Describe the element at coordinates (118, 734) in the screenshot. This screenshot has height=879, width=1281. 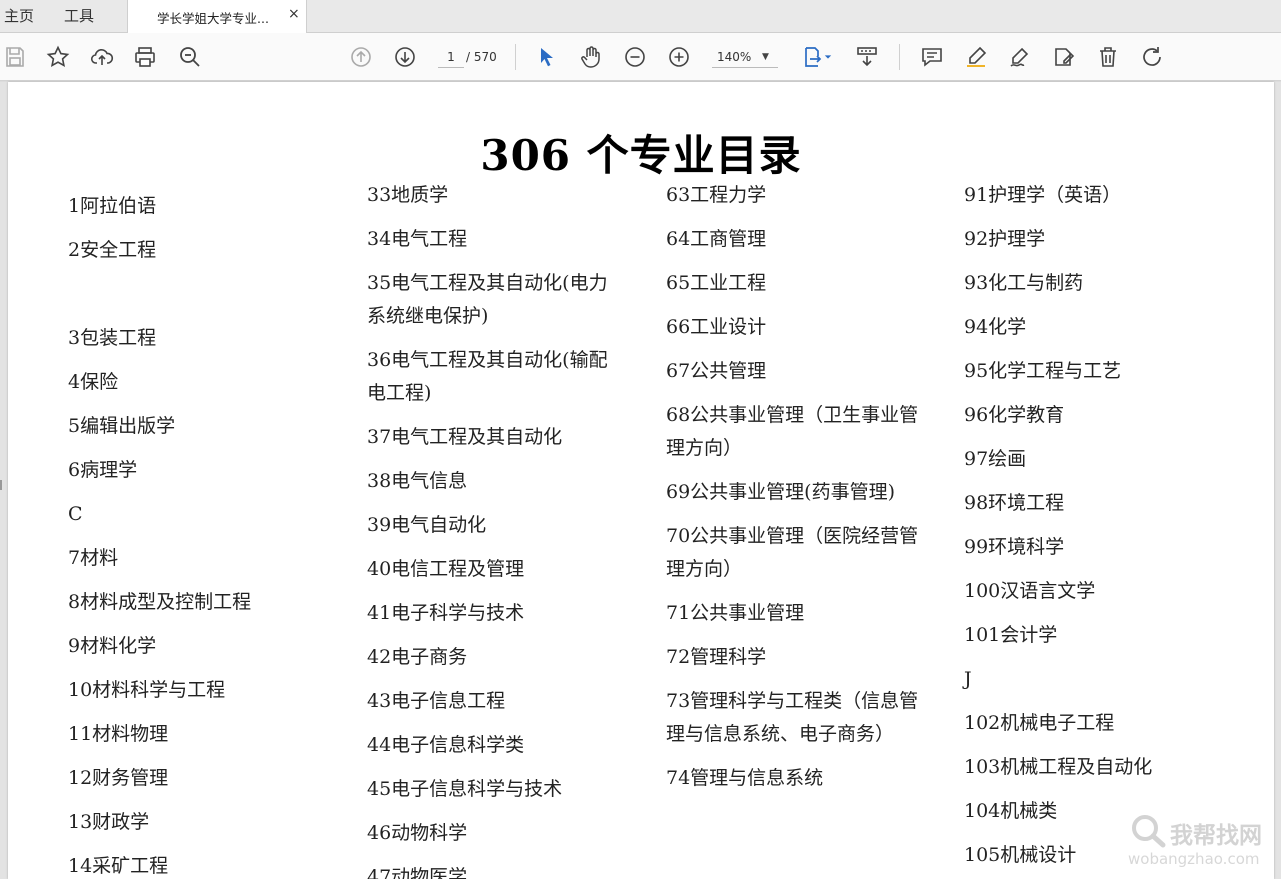
I see `list-item: 11材料物理` at that location.